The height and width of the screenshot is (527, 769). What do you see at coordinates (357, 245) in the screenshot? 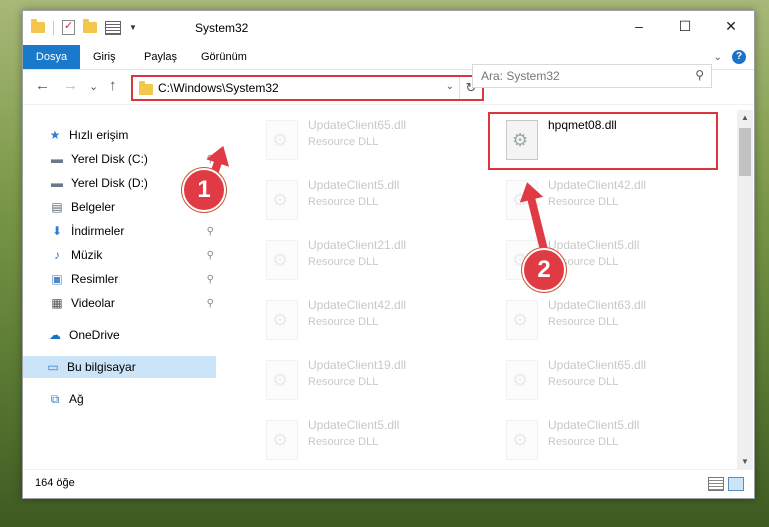
I see `file-name: UpdateClient21.dll` at bounding box center [357, 245].